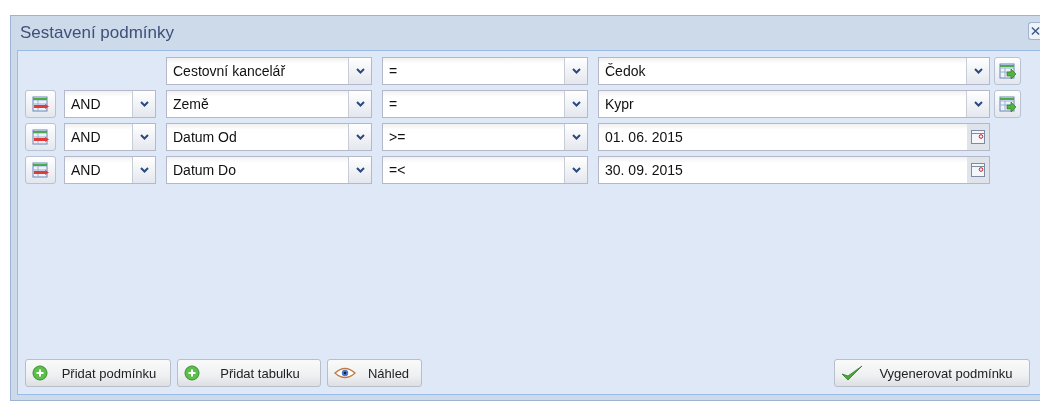 Image resolution: width=1040 pixels, height=401 pixels. What do you see at coordinates (97, 33) in the screenshot?
I see `window-title: Sestavení podmínky` at bounding box center [97, 33].